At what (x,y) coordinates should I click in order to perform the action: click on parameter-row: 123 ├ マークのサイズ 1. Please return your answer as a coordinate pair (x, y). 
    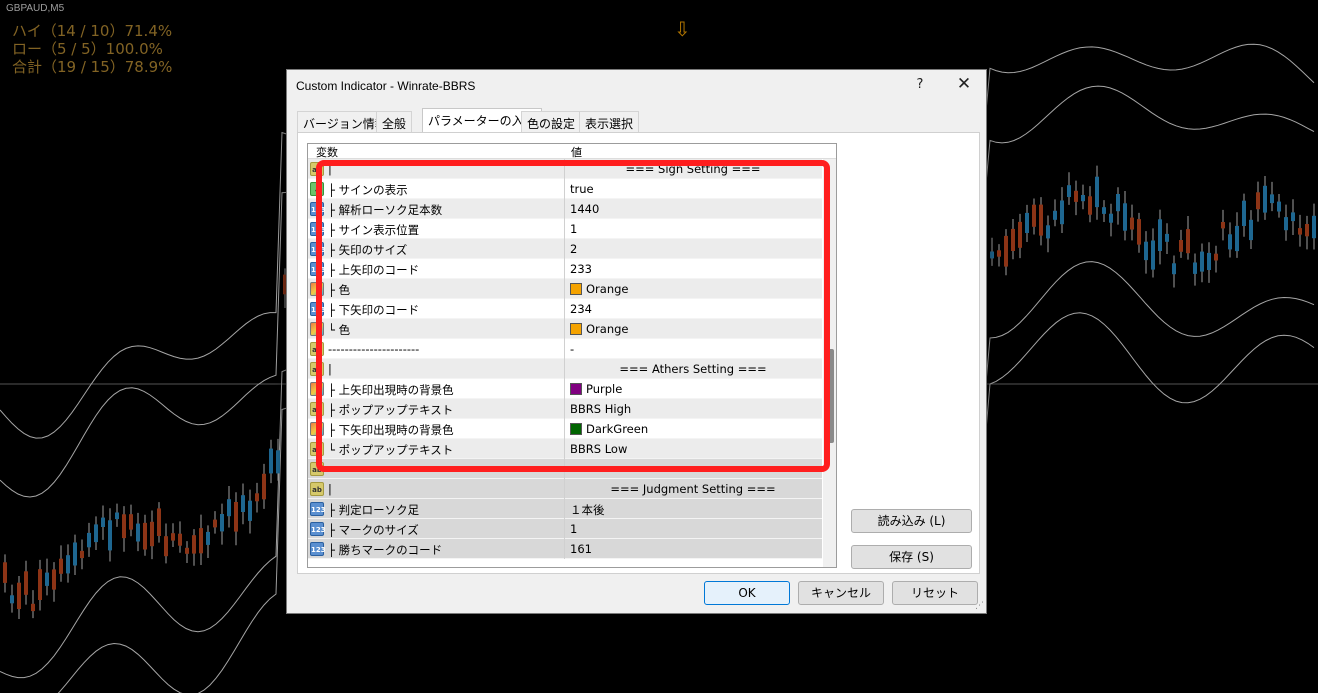
    Looking at the image, I should click on (565, 529).